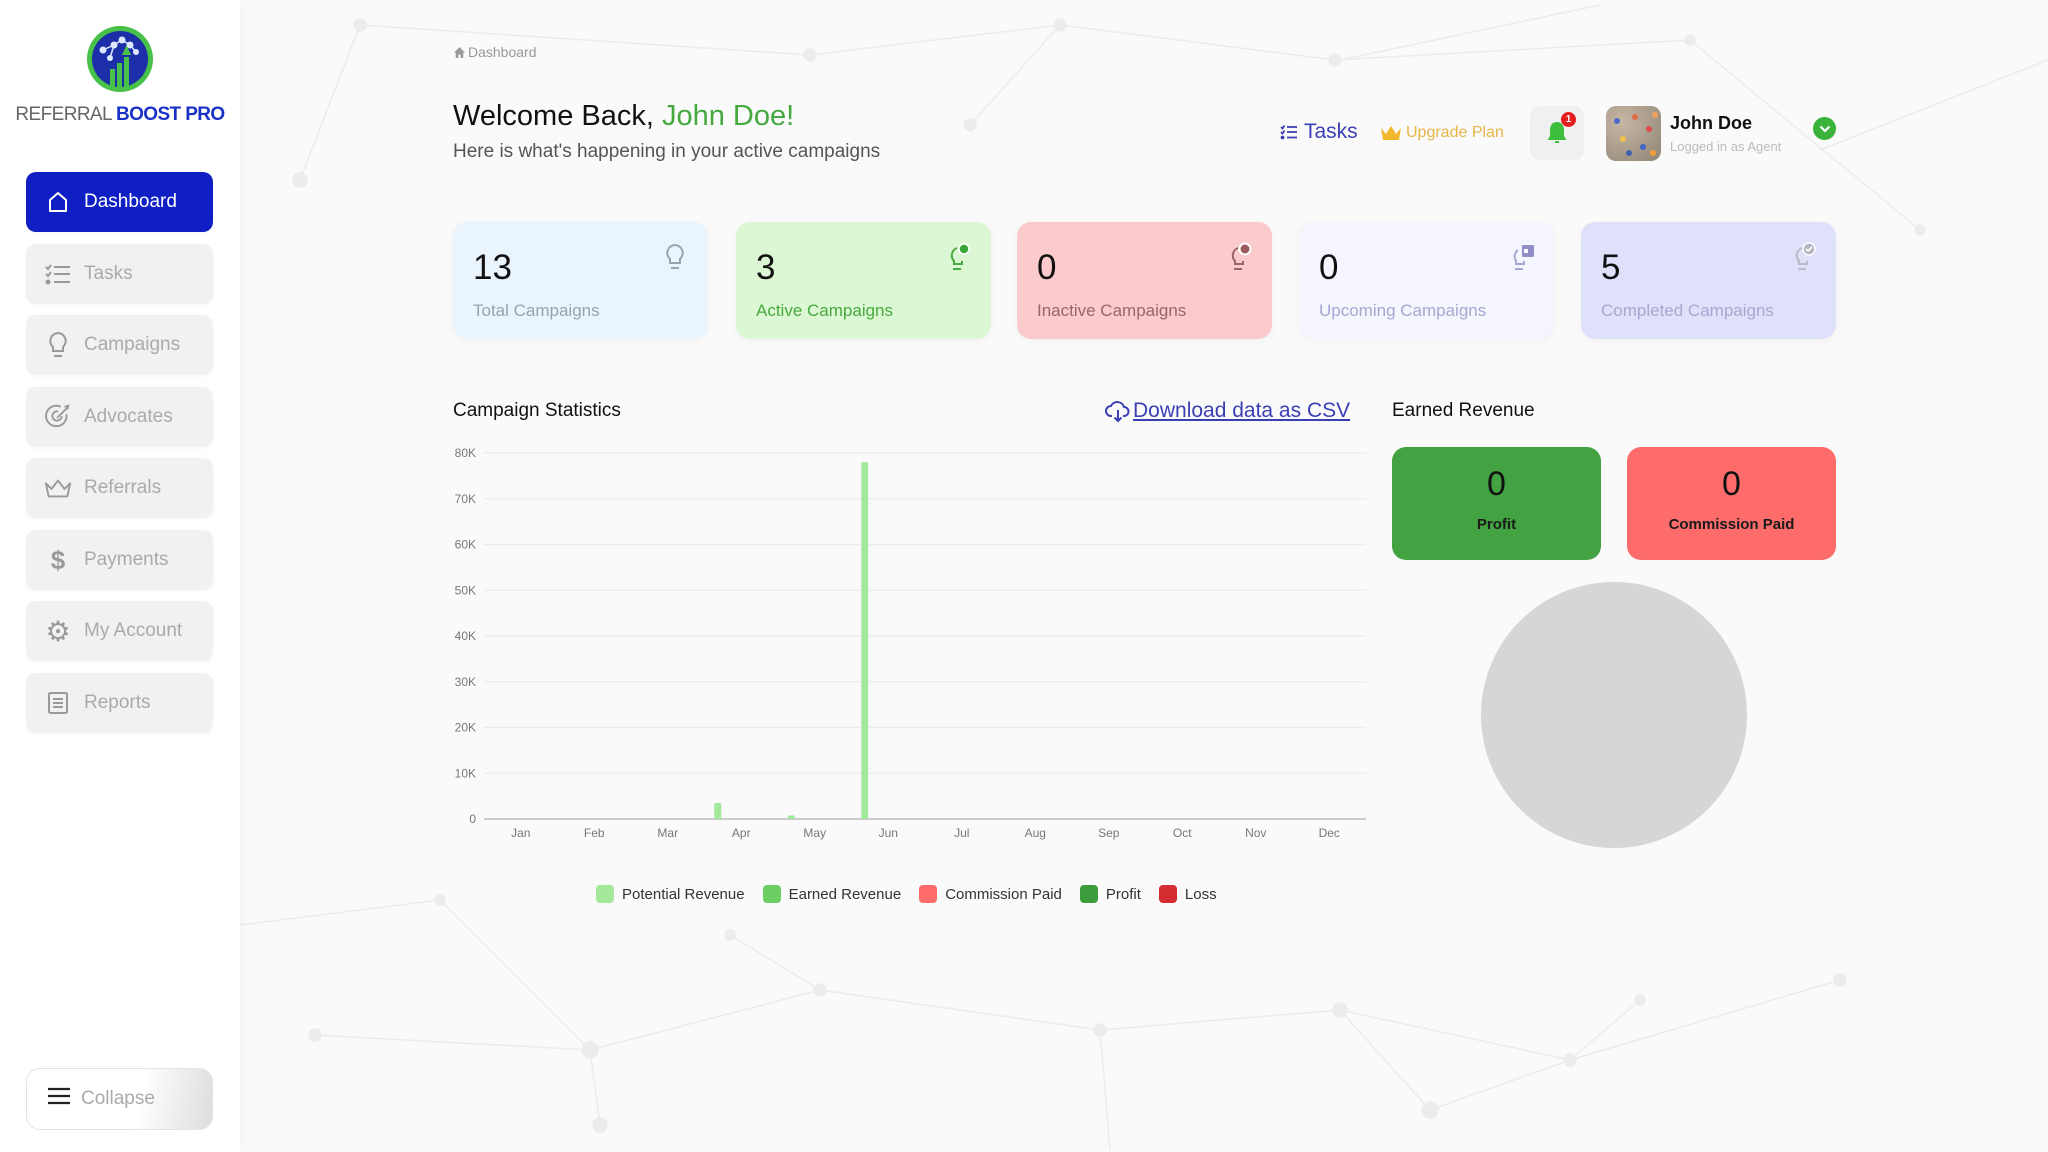 The width and height of the screenshot is (2048, 1152). Describe the element at coordinates (465, 682) in the screenshot. I see `y-tick-label: 30K` at that location.